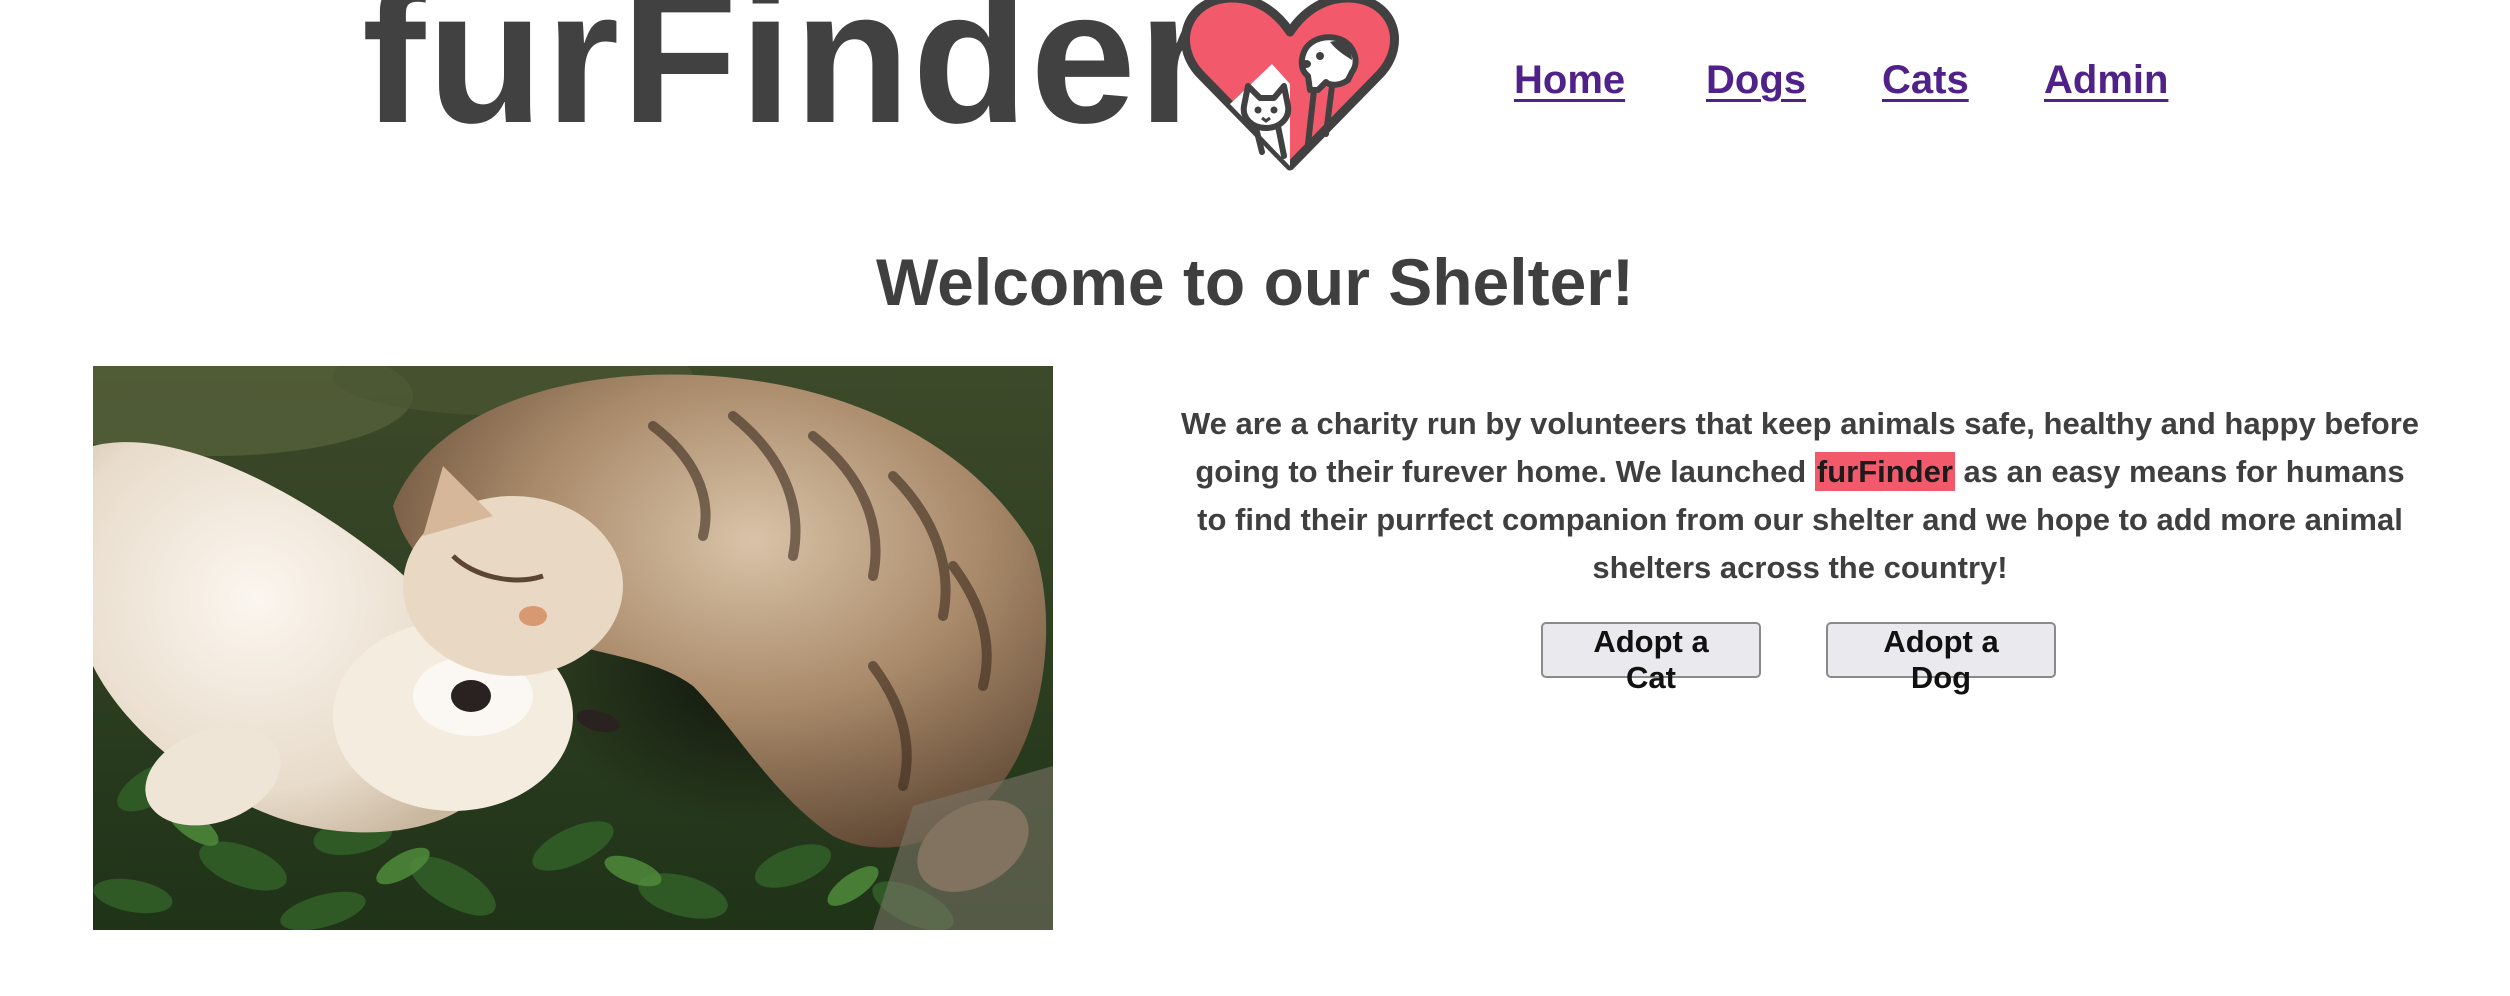 The image size is (2510, 996). Describe the element at coordinates (1925, 80) in the screenshot. I see `nav-link-cats: Cats` at that location.